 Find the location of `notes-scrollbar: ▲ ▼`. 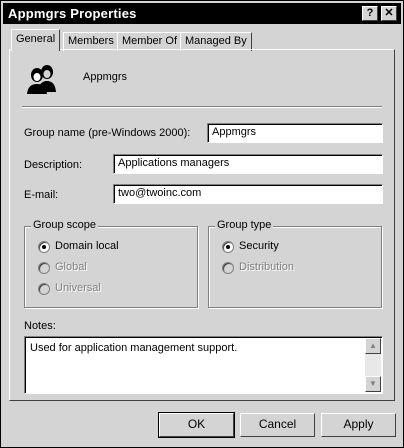

notes-scrollbar: ▲ ▼ is located at coordinates (373, 365).